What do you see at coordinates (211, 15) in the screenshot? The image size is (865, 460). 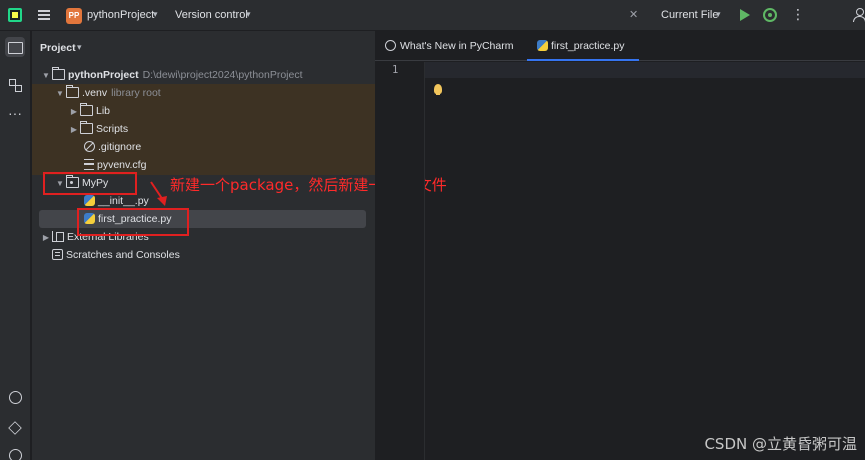 I see `version-control-menu: Version control` at bounding box center [211, 15].